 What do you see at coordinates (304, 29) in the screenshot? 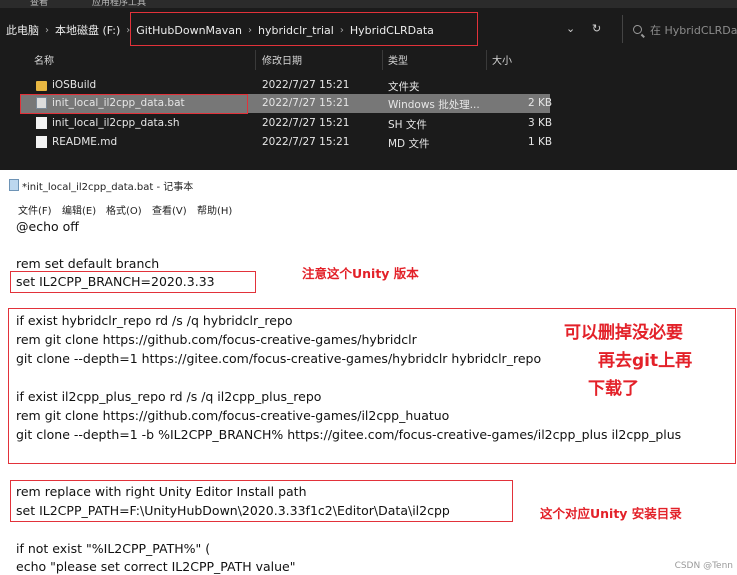
I see `breadcrumb-highlight-box` at bounding box center [304, 29].